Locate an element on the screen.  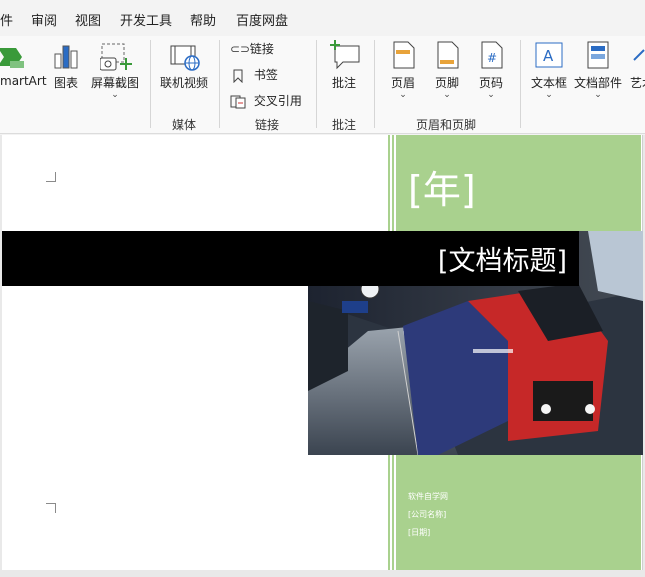
comment-icon is located at coordinates (345, 55).